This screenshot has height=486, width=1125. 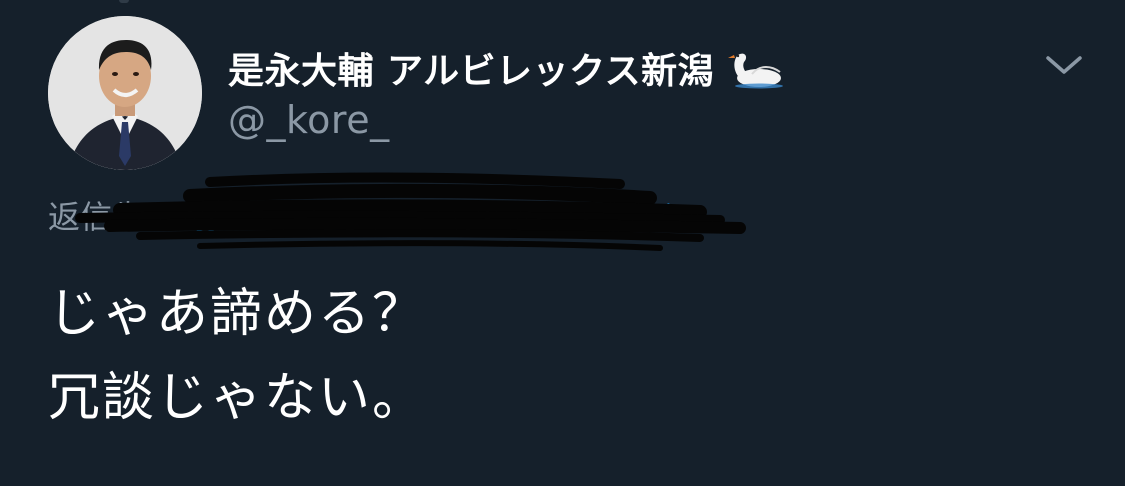 I want to click on avatar, so click(x=125, y=93).